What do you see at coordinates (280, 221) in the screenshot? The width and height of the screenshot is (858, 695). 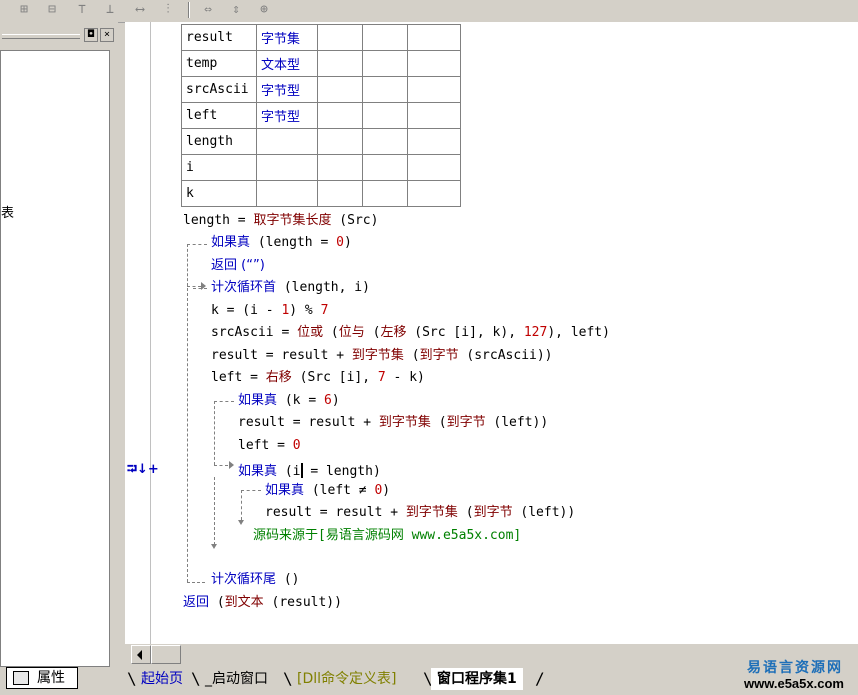 I see `code-line: length = 取字节集长度 (Src)` at bounding box center [280, 221].